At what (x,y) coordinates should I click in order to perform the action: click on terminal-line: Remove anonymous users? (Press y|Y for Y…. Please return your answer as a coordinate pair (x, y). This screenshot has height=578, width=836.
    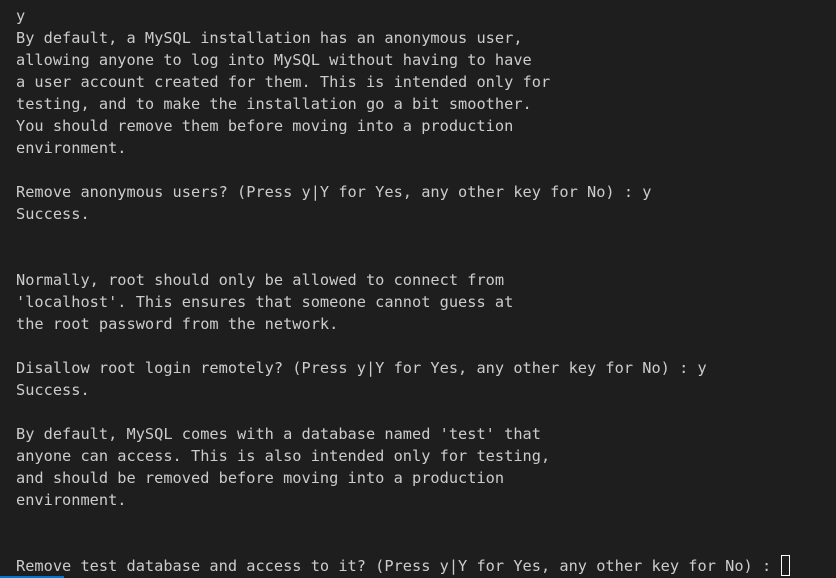
    Looking at the image, I should click on (334, 192).